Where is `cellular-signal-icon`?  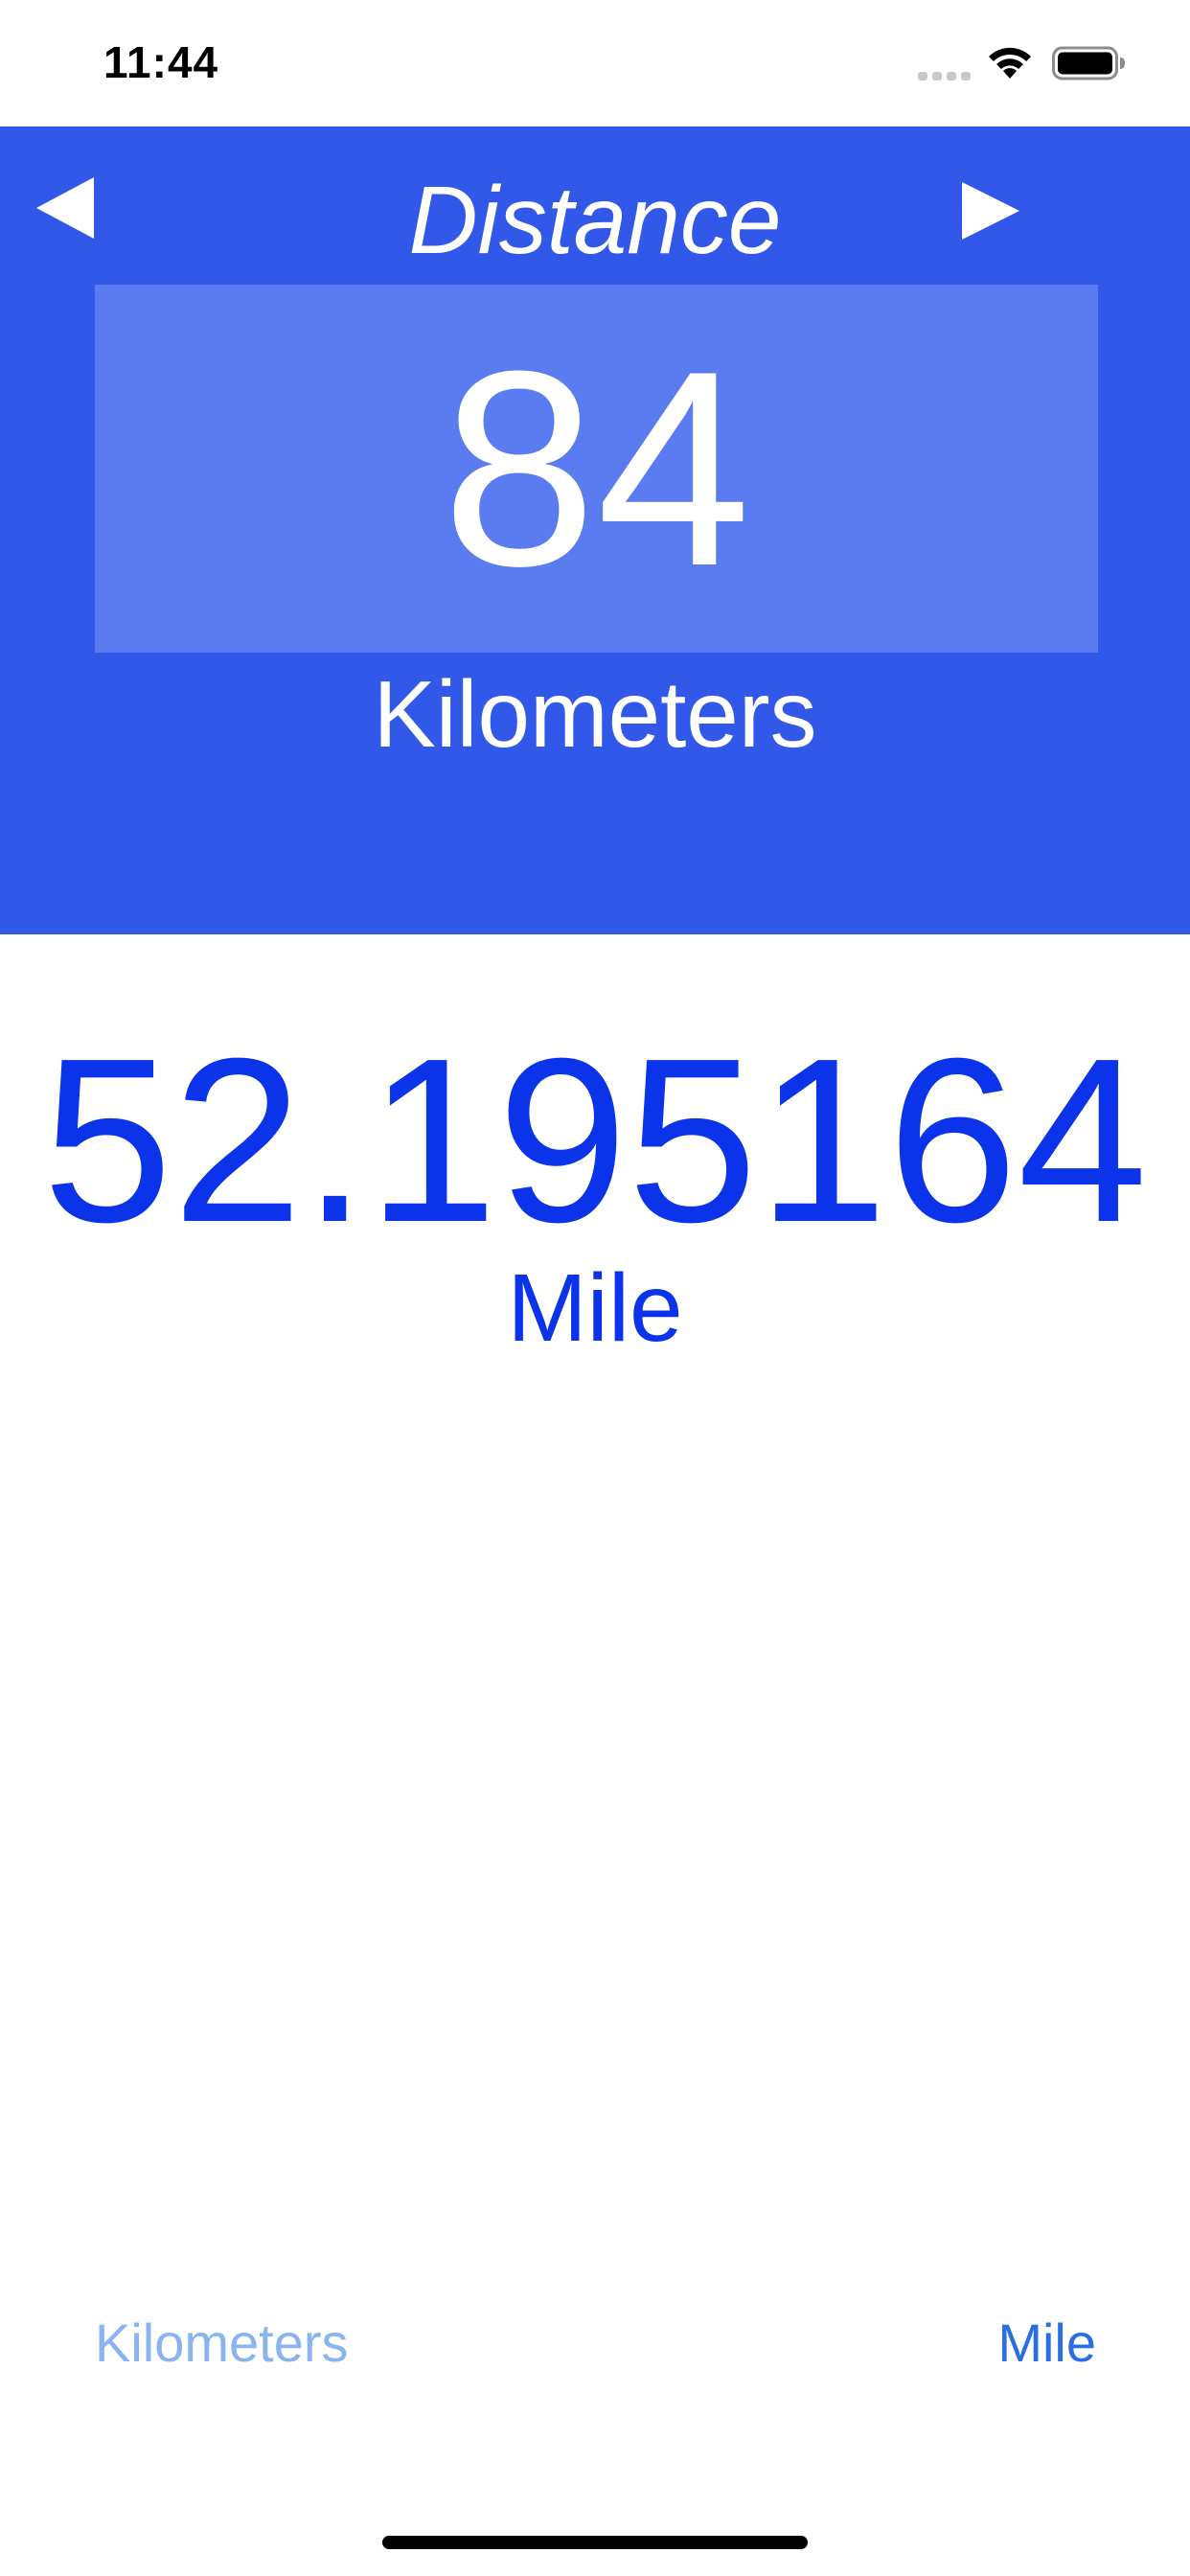 cellular-signal-icon is located at coordinates (945, 76).